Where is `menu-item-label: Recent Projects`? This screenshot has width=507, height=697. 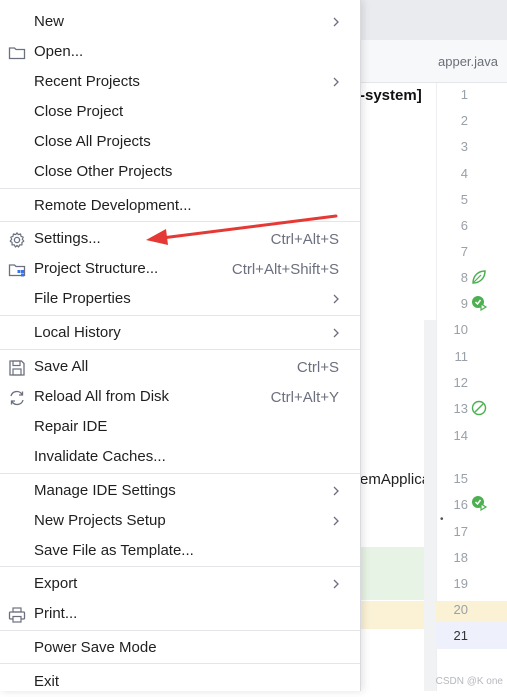
menu-item-label: Recent Projects is located at coordinates (87, 81).